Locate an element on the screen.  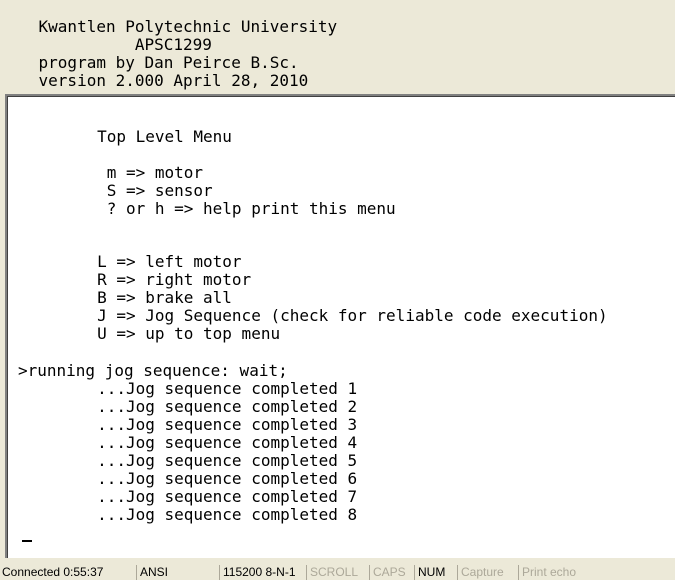
jog-completed-line: ...Jog sequence completed 7 is located at coordinates (189, 496).